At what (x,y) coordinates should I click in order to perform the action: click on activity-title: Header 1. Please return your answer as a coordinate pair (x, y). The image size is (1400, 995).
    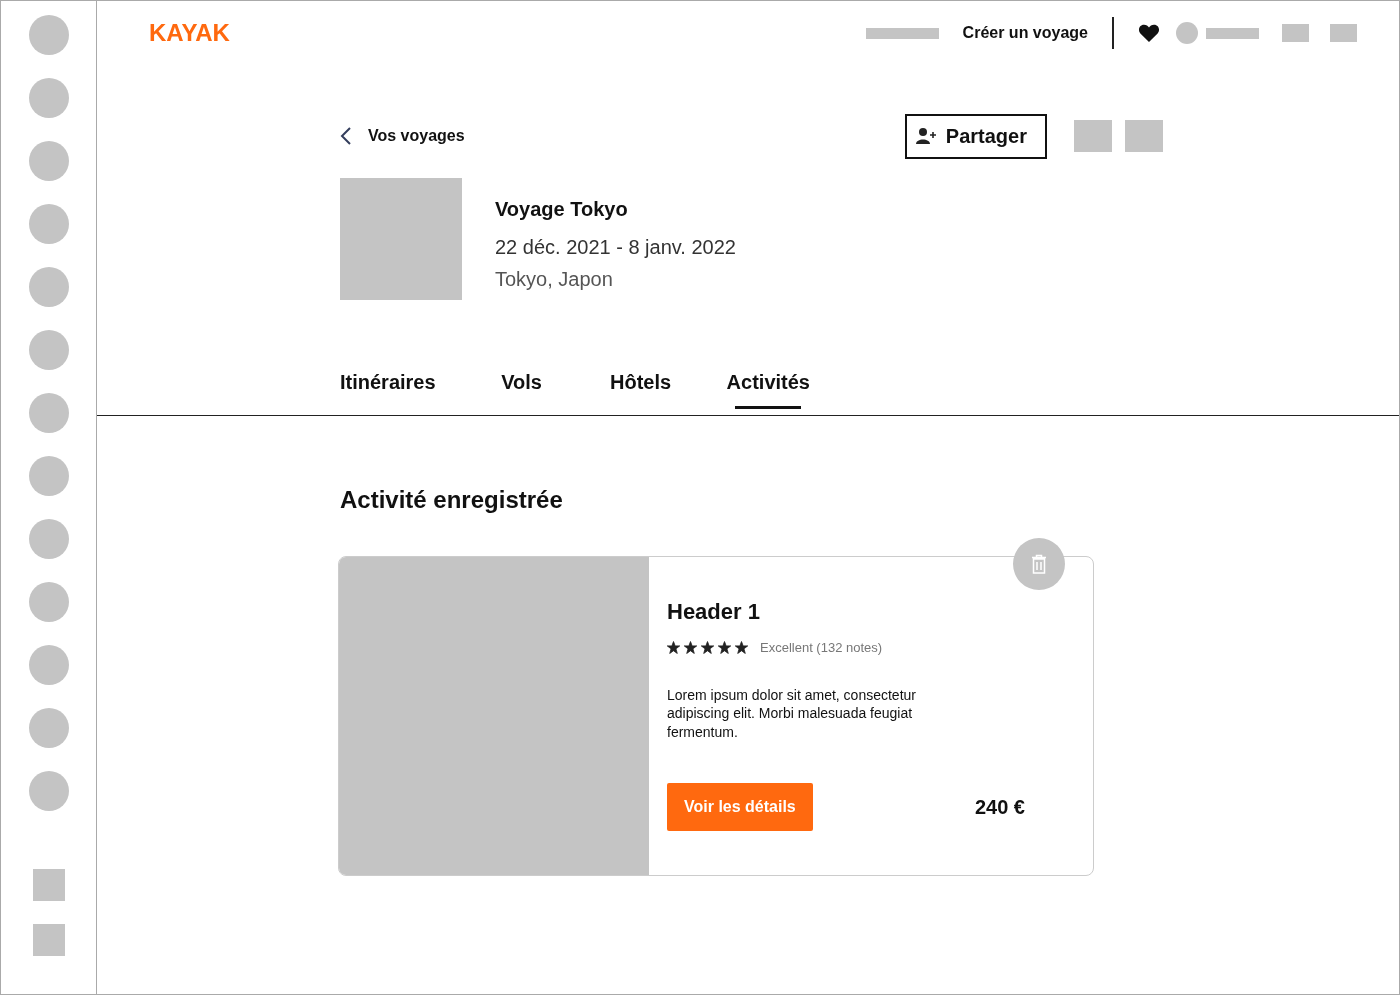
    Looking at the image, I should click on (714, 612).